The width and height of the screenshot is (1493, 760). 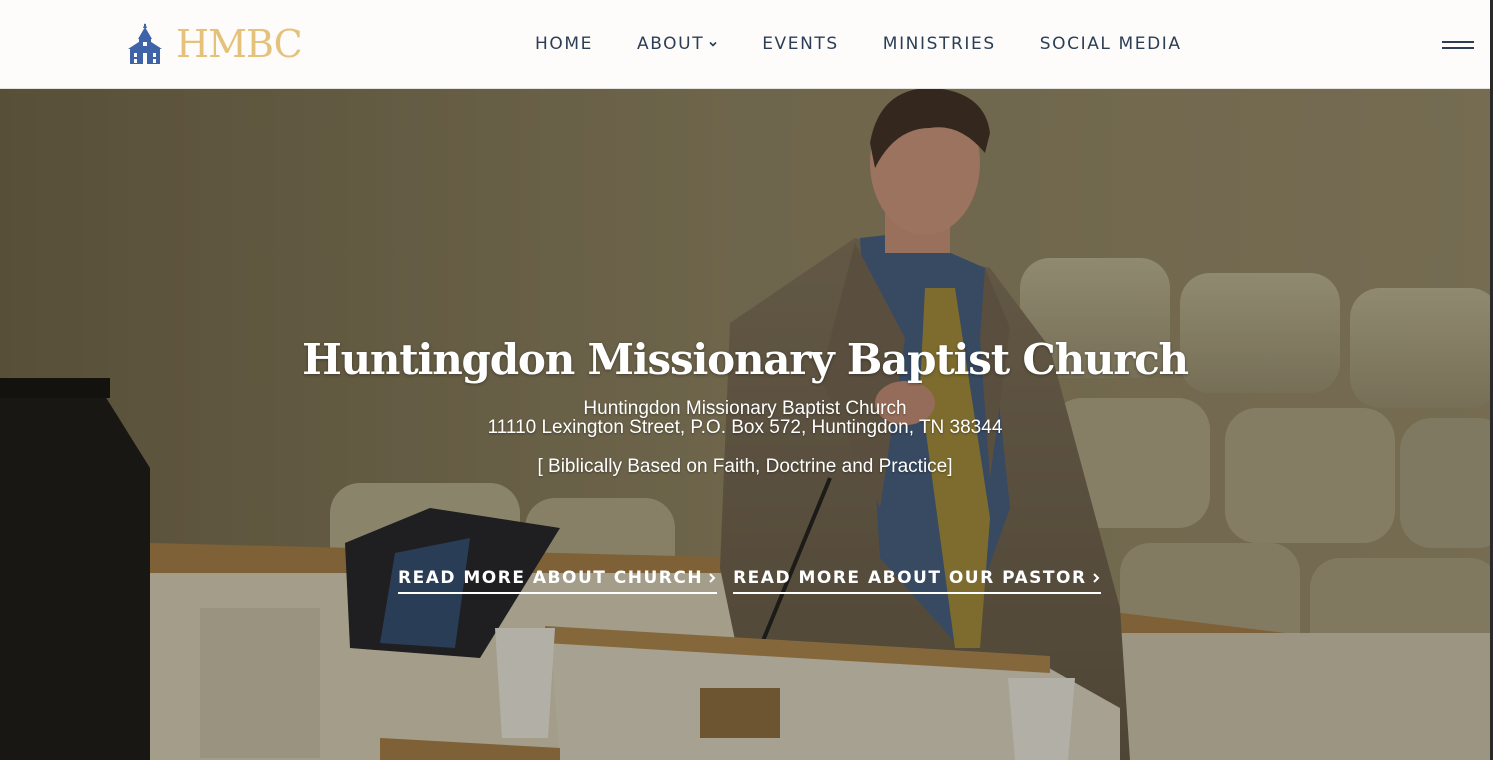 I want to click on church-icon, so click(x=145, y=43).